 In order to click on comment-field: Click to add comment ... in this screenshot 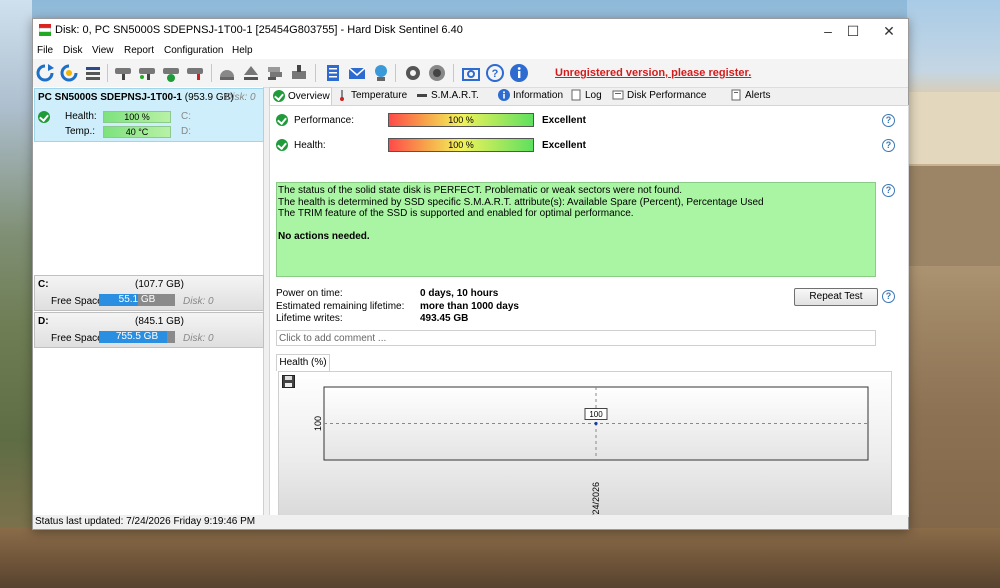, I will do `click(576, 338)`.